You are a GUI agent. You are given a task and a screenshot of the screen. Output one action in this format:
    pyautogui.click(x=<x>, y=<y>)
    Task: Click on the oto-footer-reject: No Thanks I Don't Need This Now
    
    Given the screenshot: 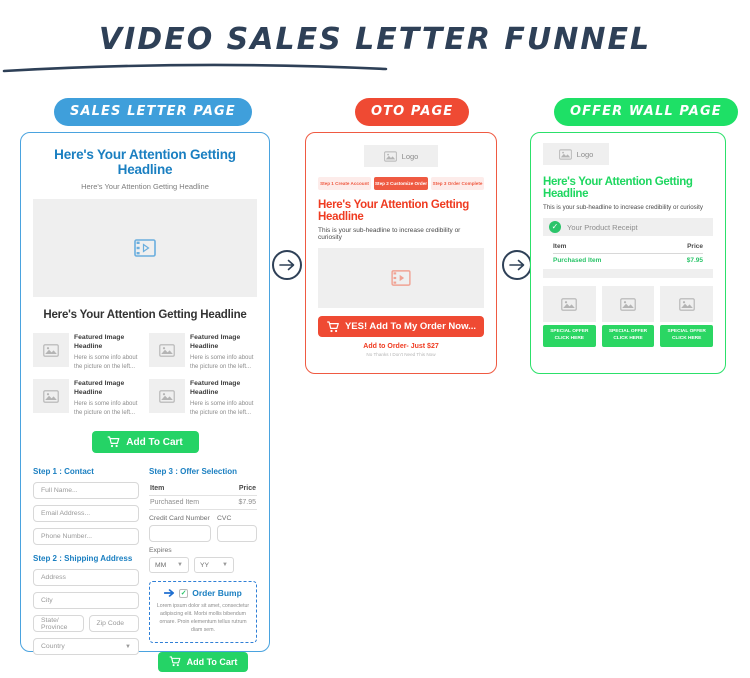 What is the action you would take?
    pyautogui.click(x=401, y=354)
    